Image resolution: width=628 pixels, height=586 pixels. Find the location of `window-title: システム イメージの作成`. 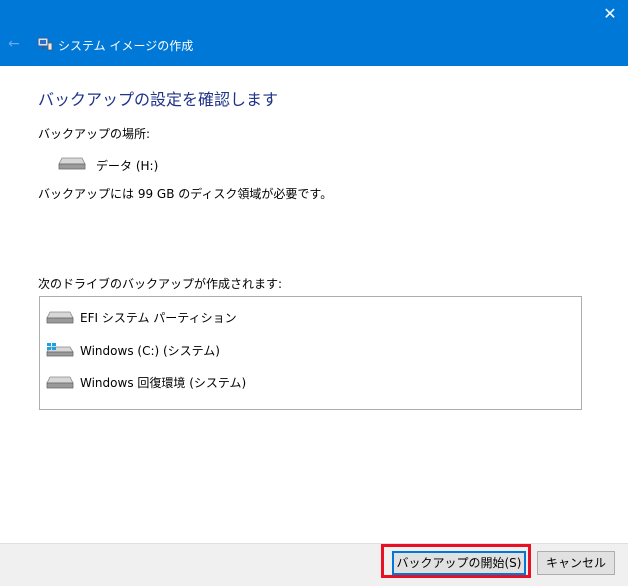

window-title: システム イメージの作成 is located at coordinates (126, 46).